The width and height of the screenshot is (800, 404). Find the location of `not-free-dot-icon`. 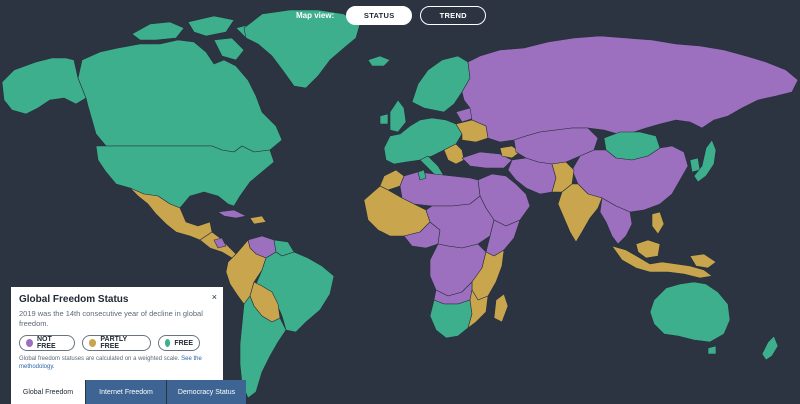

not-free-dot-icon is located at coordinates (29, 343).